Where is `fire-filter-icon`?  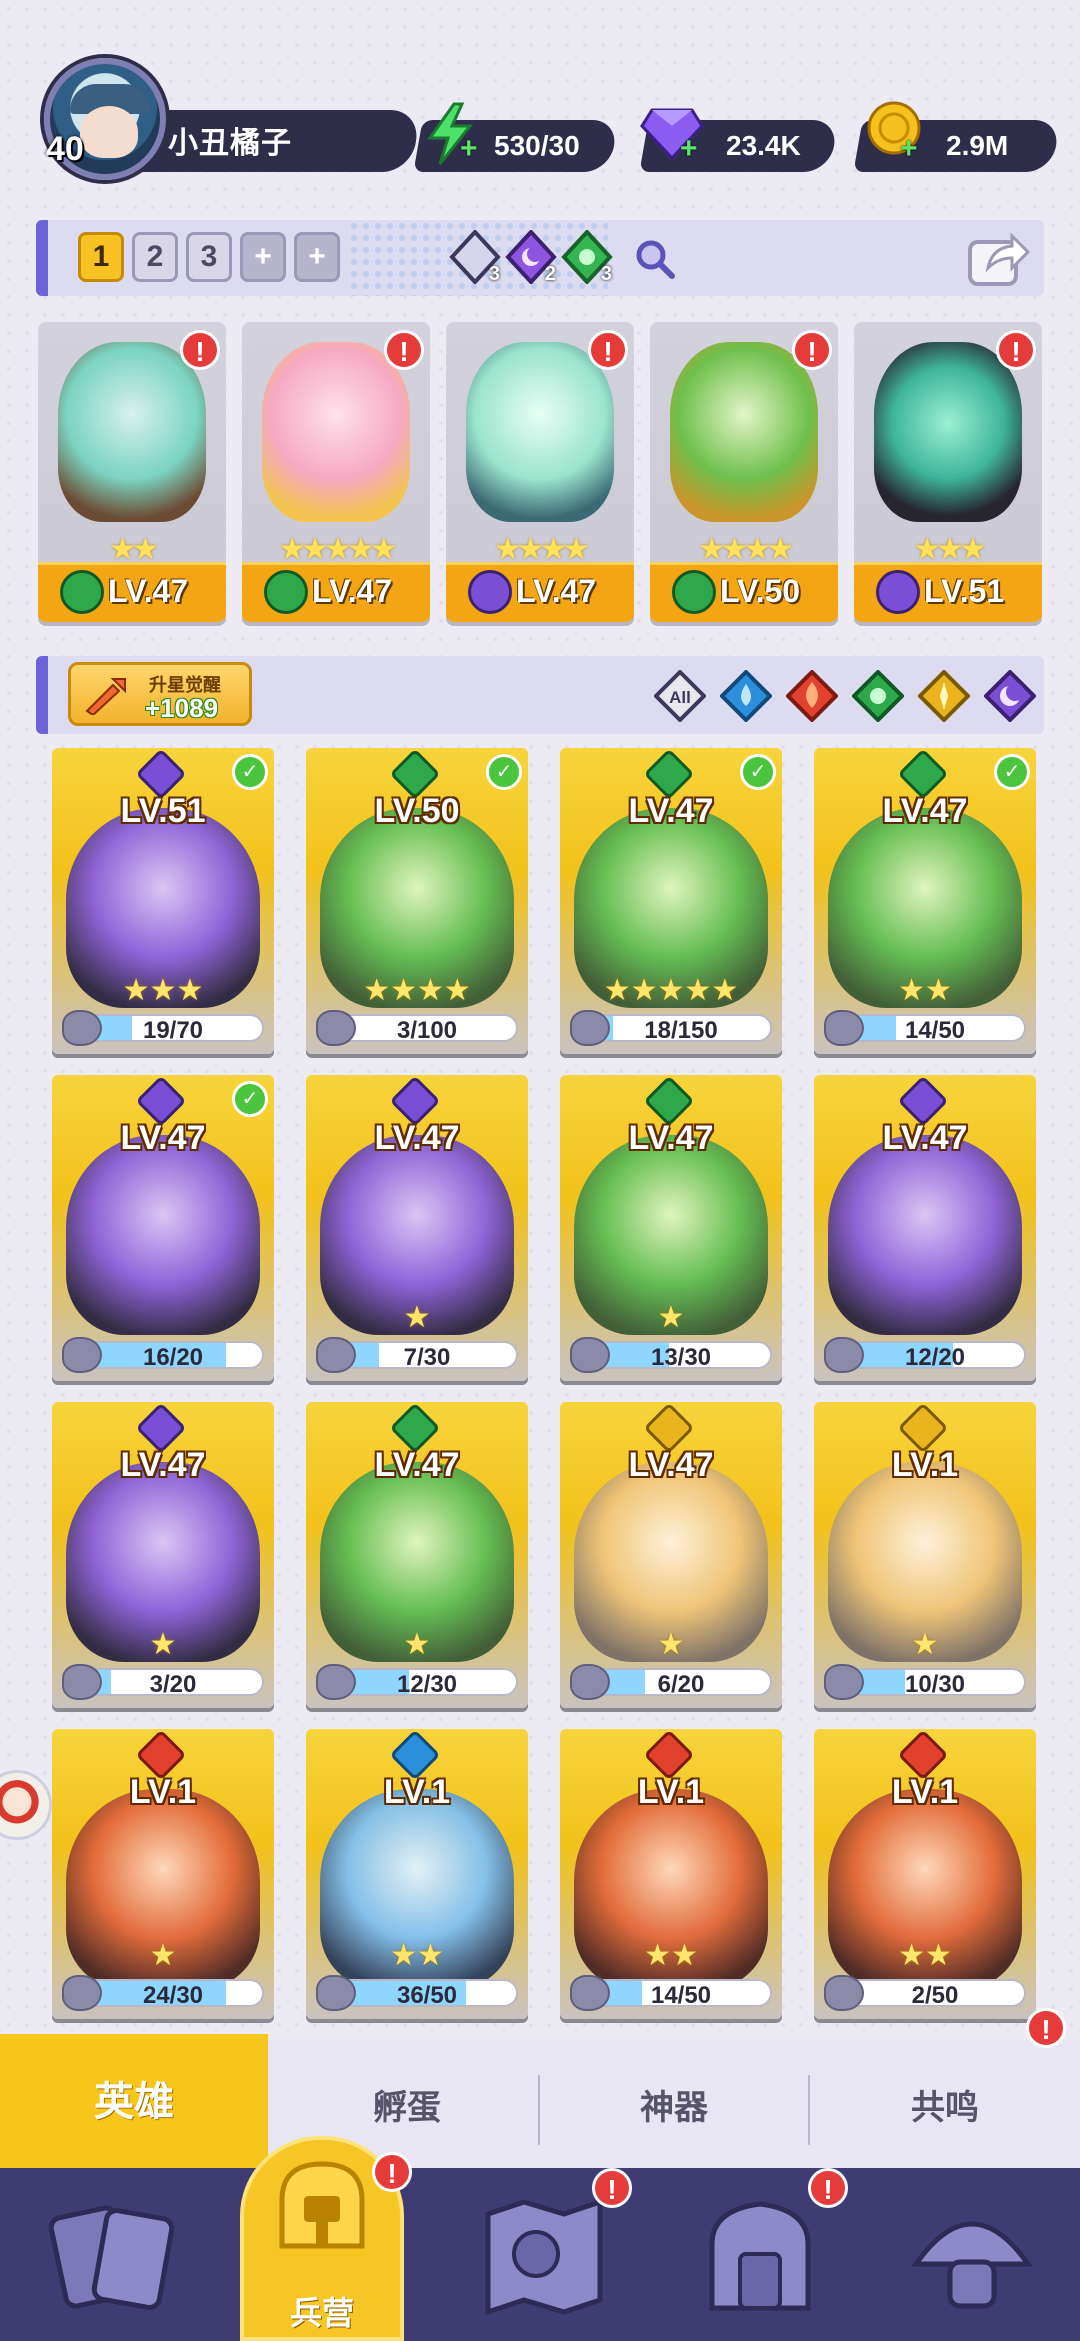 fire-filter-icon is located at coordinates (812, 696).